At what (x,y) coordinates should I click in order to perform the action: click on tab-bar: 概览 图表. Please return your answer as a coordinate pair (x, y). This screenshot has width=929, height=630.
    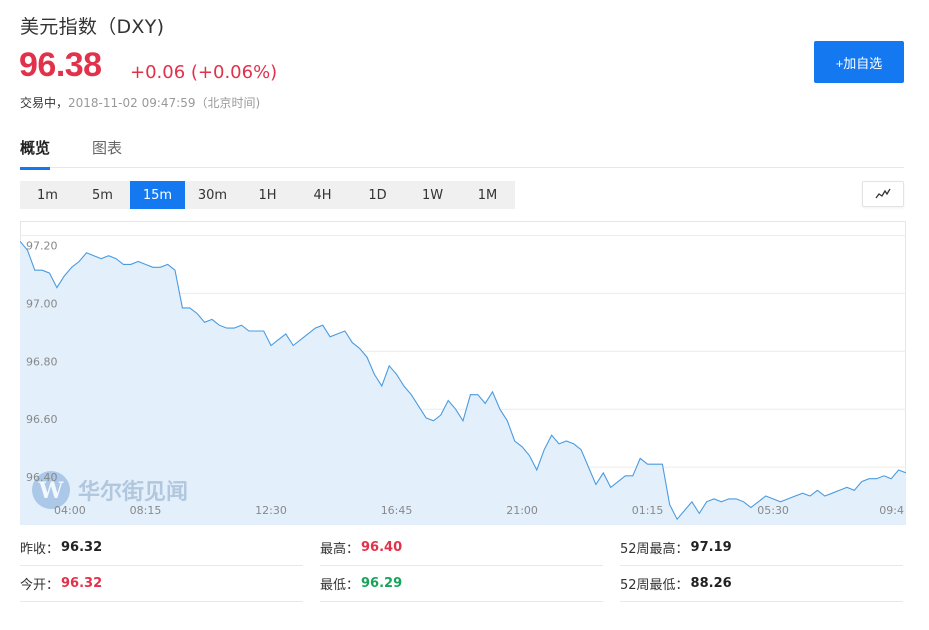
    Looking at the image, I should click on (462, 149).